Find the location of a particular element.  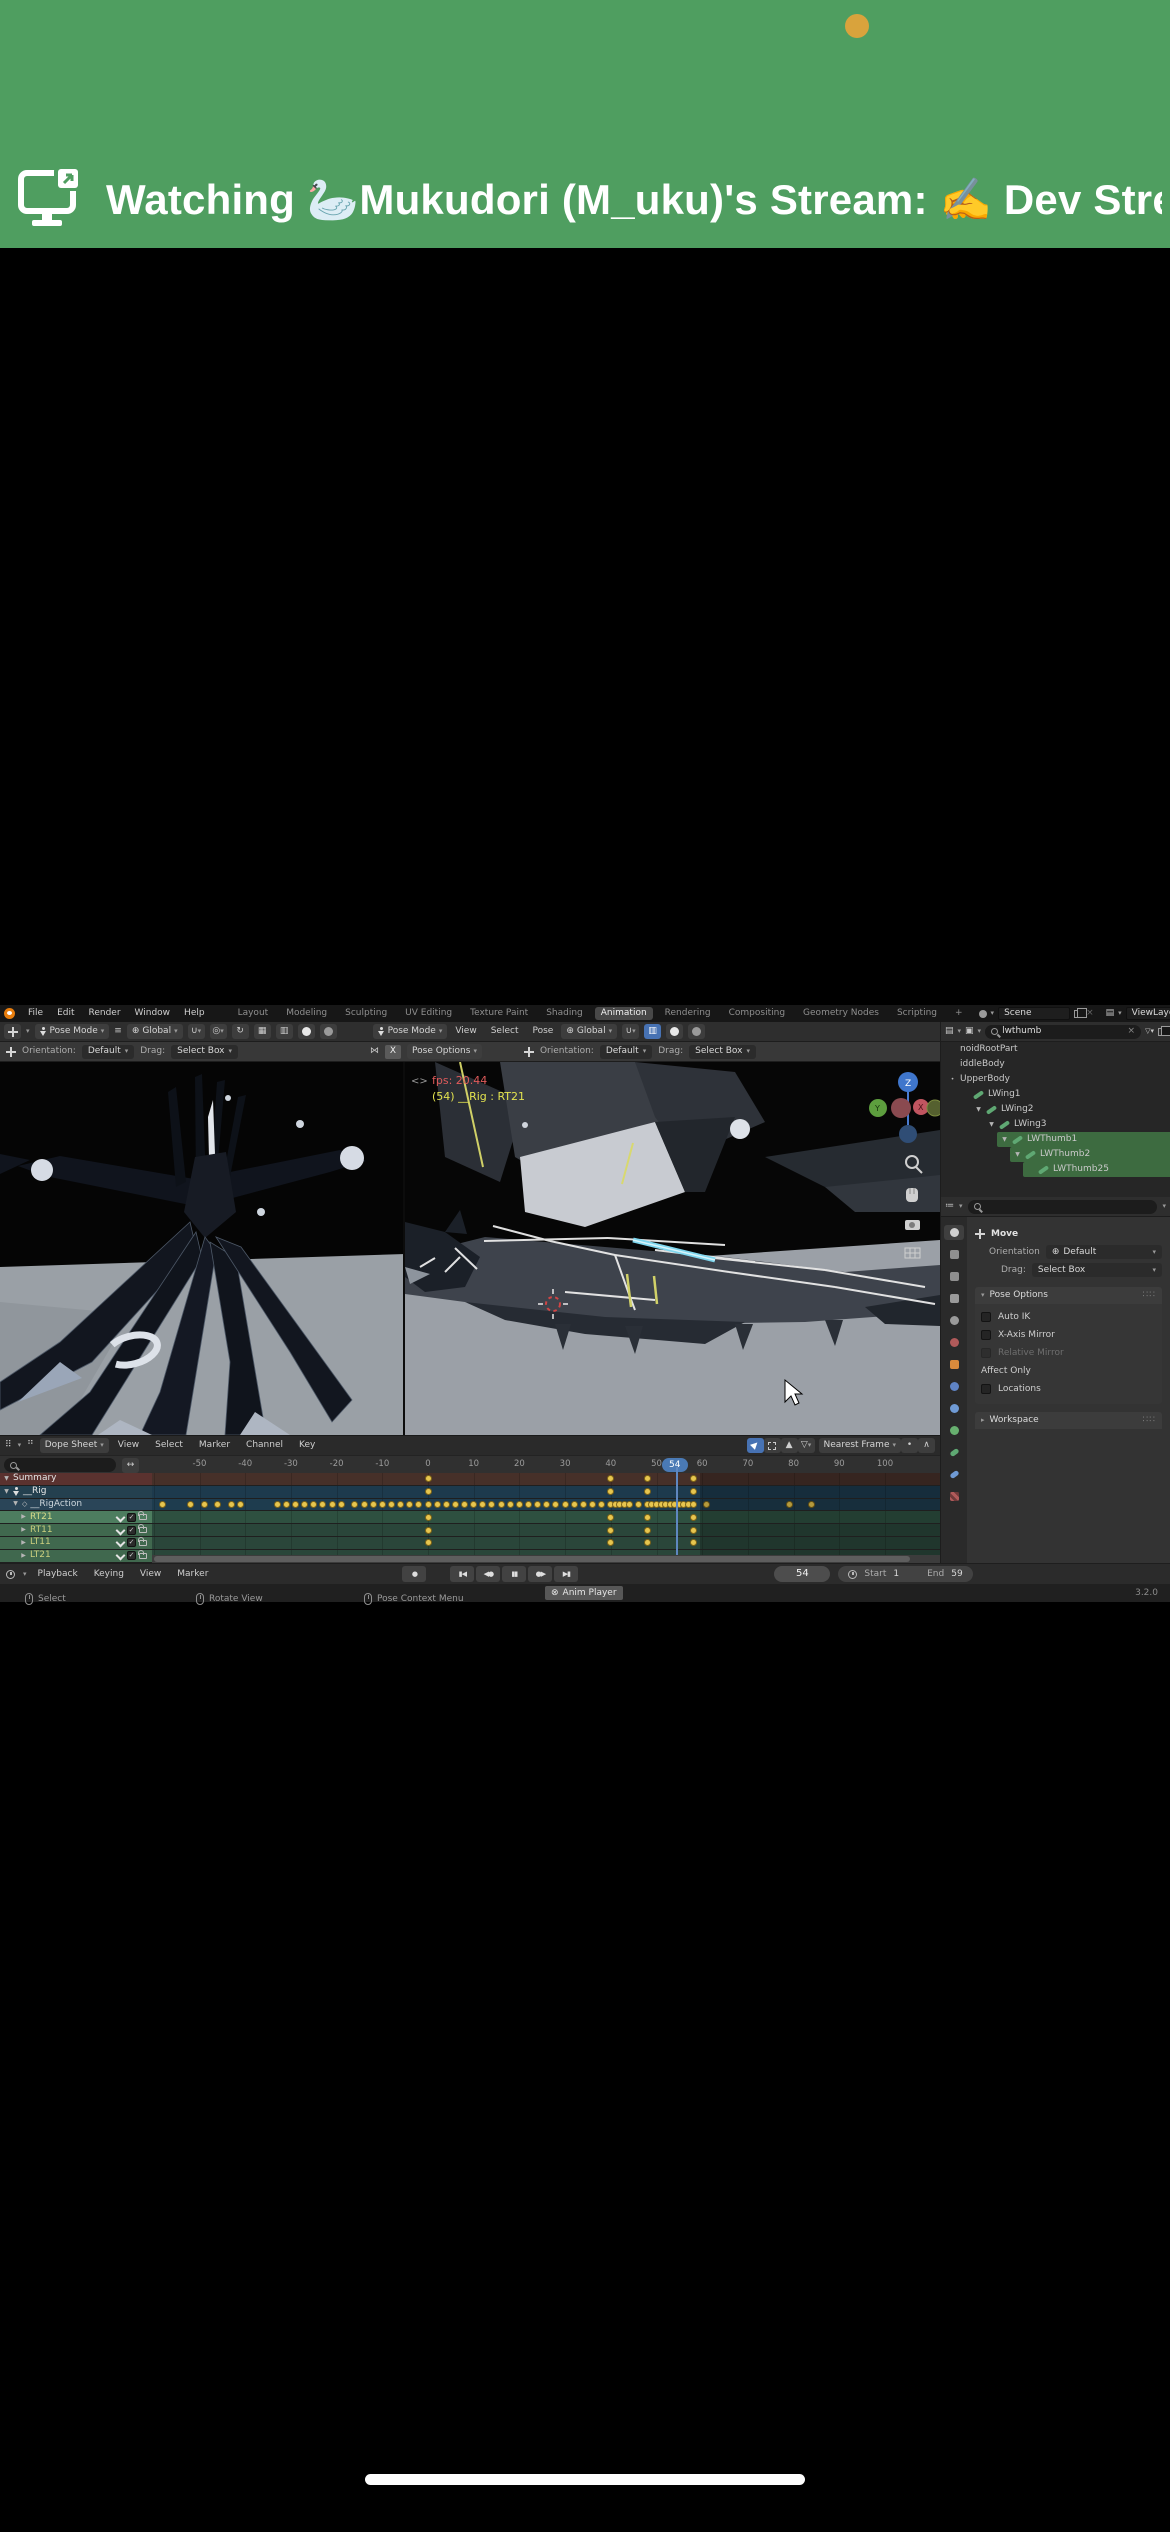

overlay-nav-toggle: <> is located at coordinates (419, 1081).